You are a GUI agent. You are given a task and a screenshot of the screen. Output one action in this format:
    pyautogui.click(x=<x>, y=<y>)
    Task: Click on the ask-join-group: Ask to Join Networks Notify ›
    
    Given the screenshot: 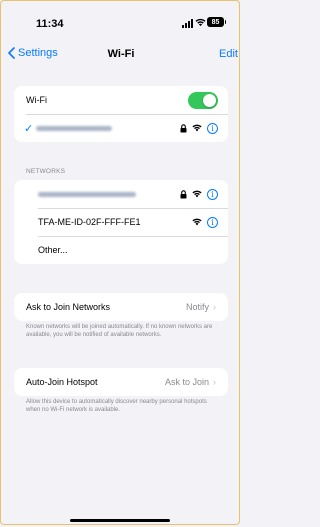 What is the action you would take?
    pyautogui.click(x=121, y=307)
    